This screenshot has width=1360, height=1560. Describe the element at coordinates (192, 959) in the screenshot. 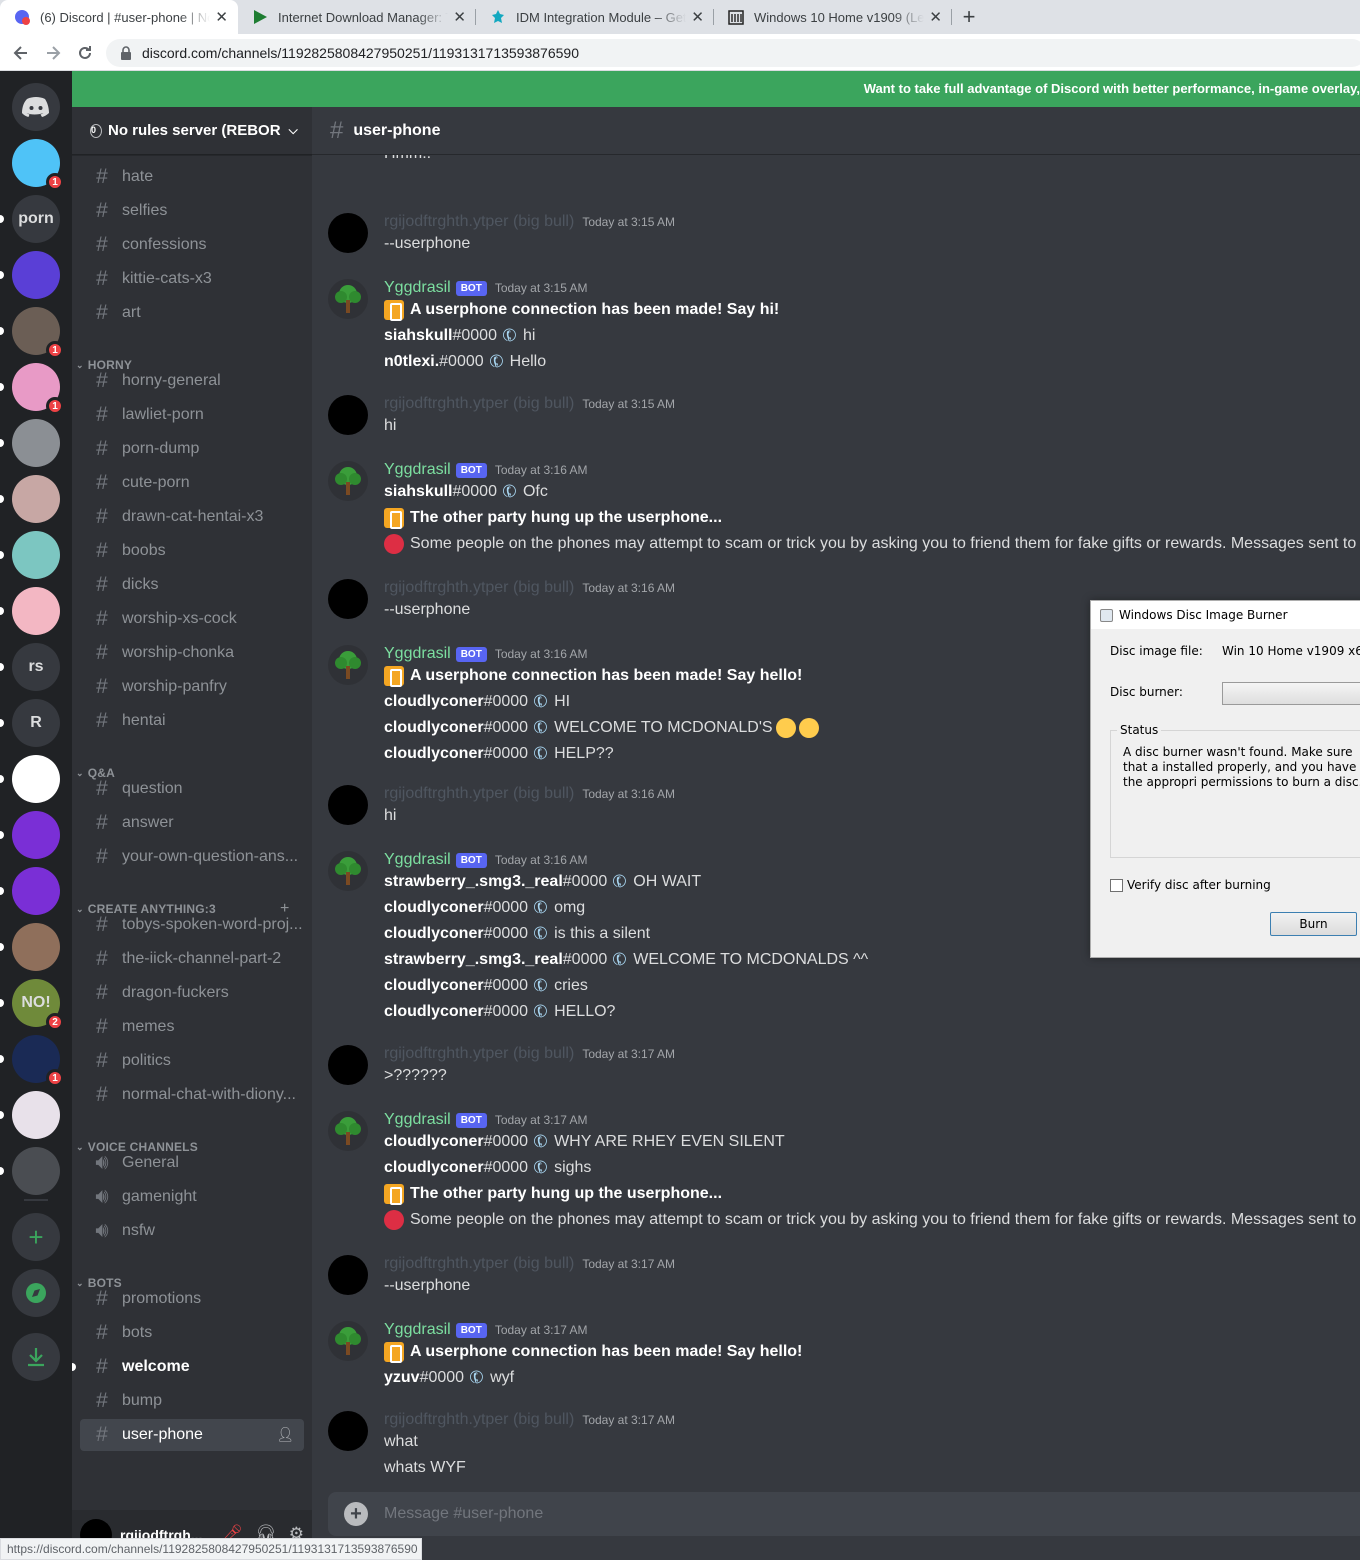

I see `channel-the-iick-channel-part-2: # the-iick-channel-part-2` at that location.